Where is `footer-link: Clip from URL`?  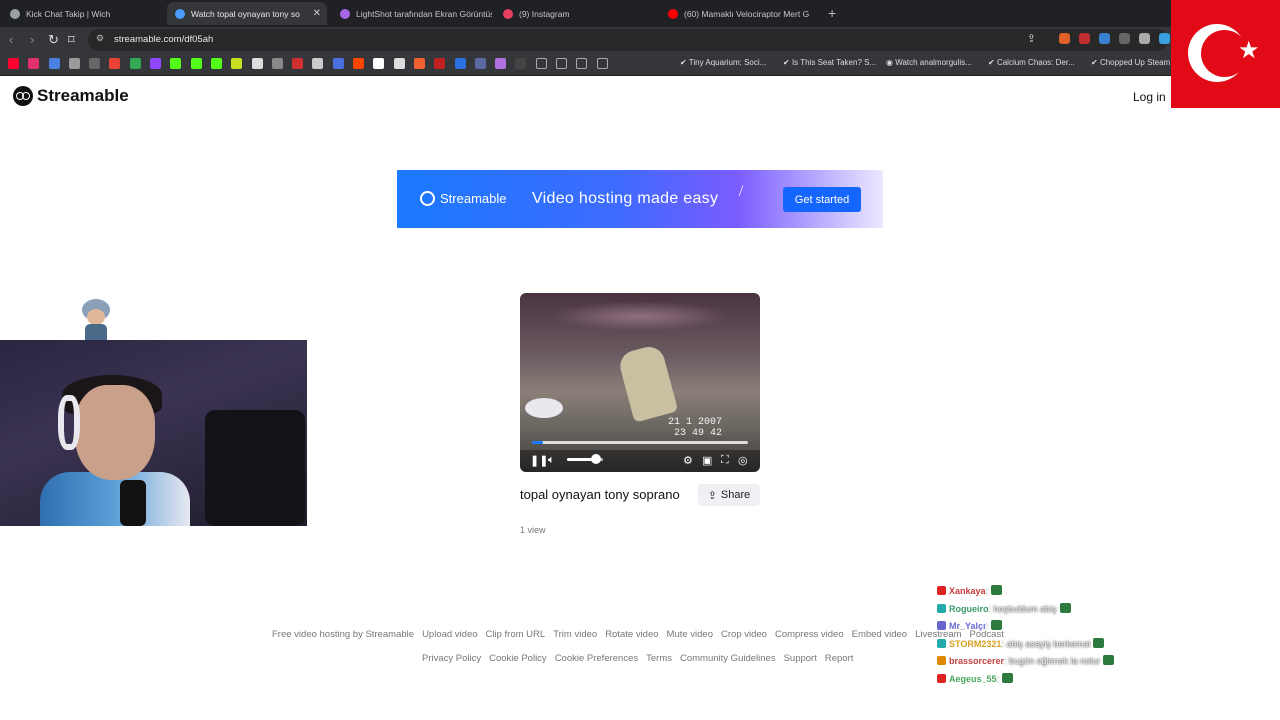
footer-link: Clip from URL is located at coordinates (516, 634).